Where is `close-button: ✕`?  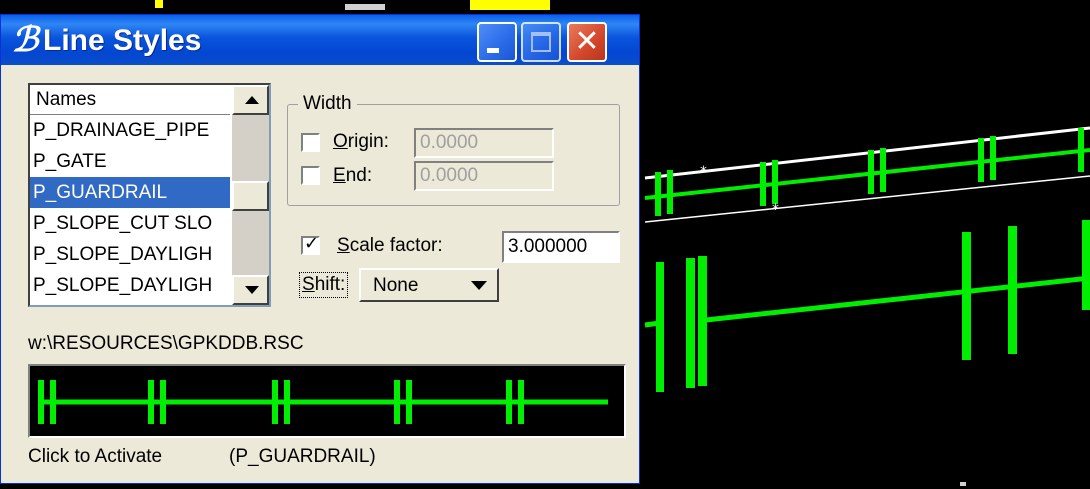
close-button: ✕ is located at coordinates (587, 42).